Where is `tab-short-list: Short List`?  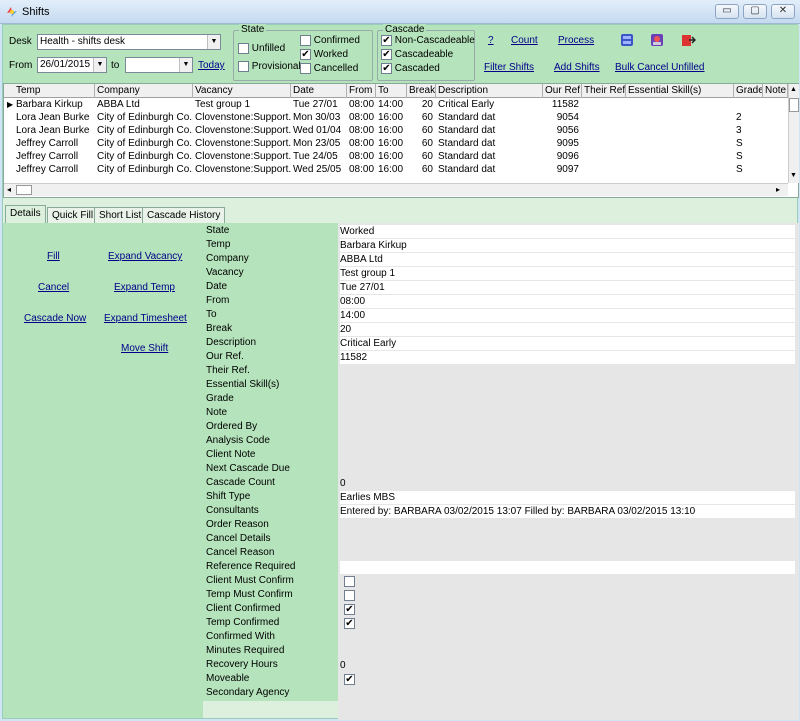 tab-short-list: Short List is located at coordinates (120, 215).